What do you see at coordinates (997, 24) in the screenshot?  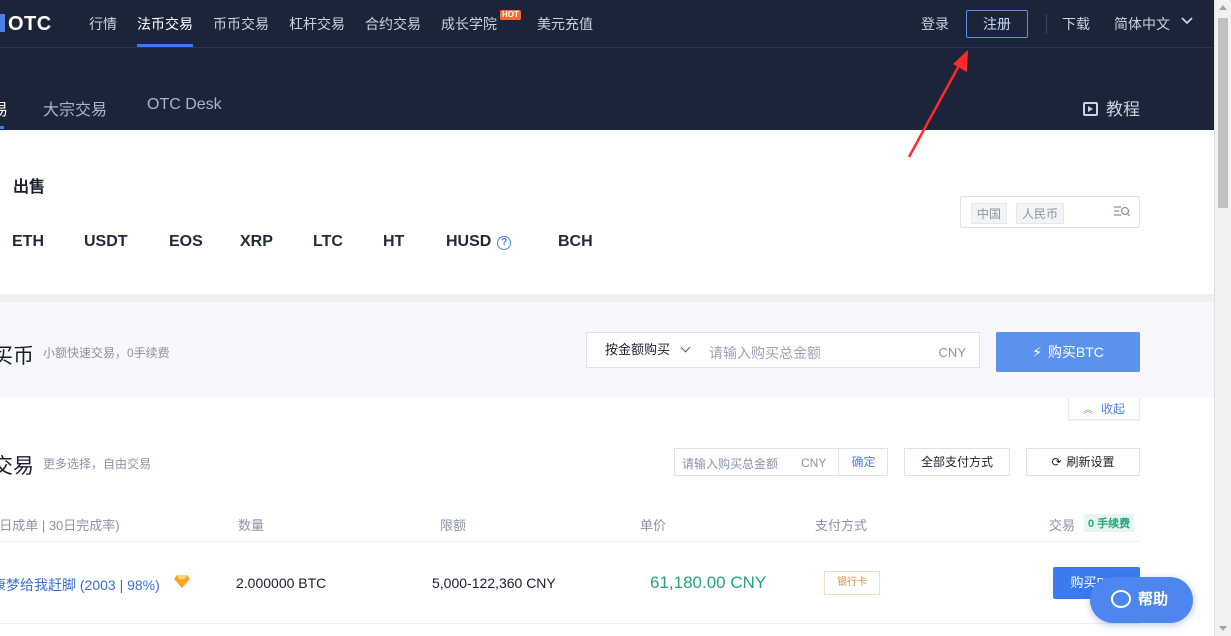 I see `register-button: 注册` at bounding box center [997, 24].